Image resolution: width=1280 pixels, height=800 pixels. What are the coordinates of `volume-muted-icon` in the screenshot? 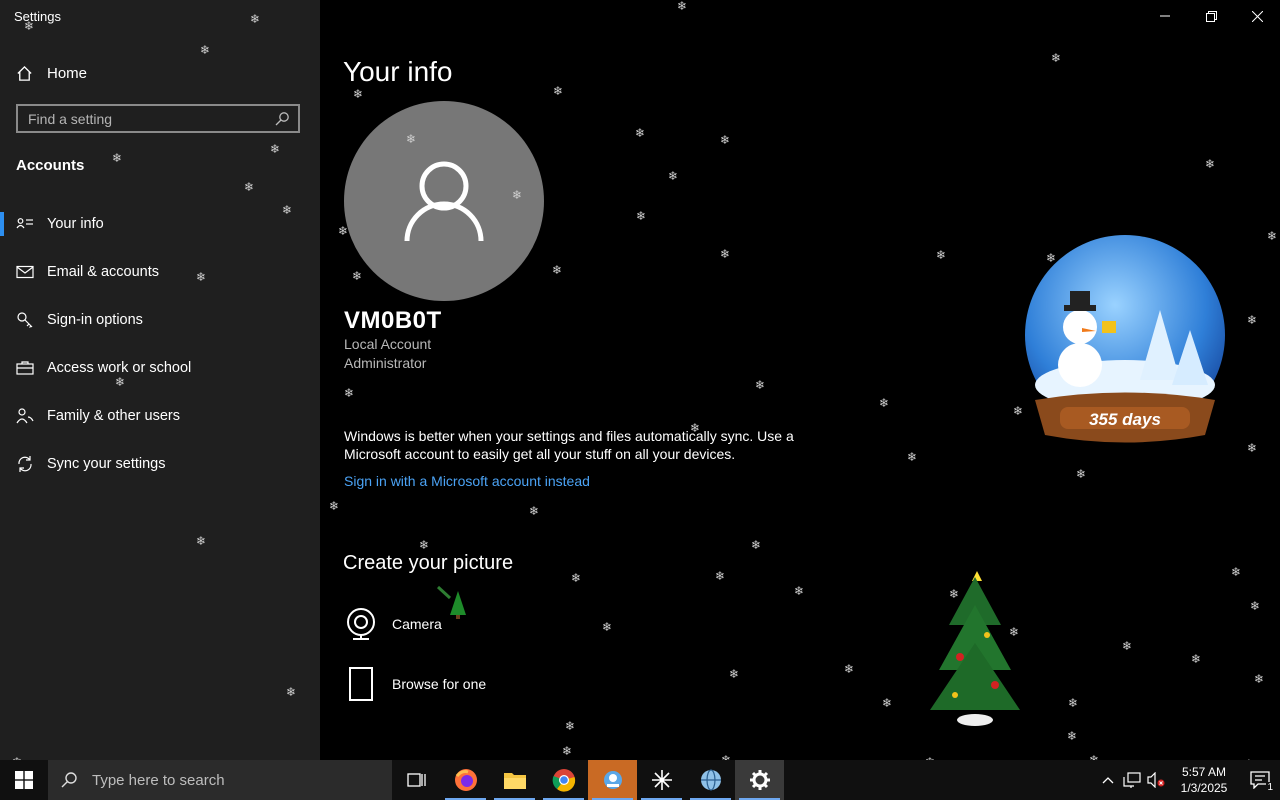 It's located at (1156, 780).